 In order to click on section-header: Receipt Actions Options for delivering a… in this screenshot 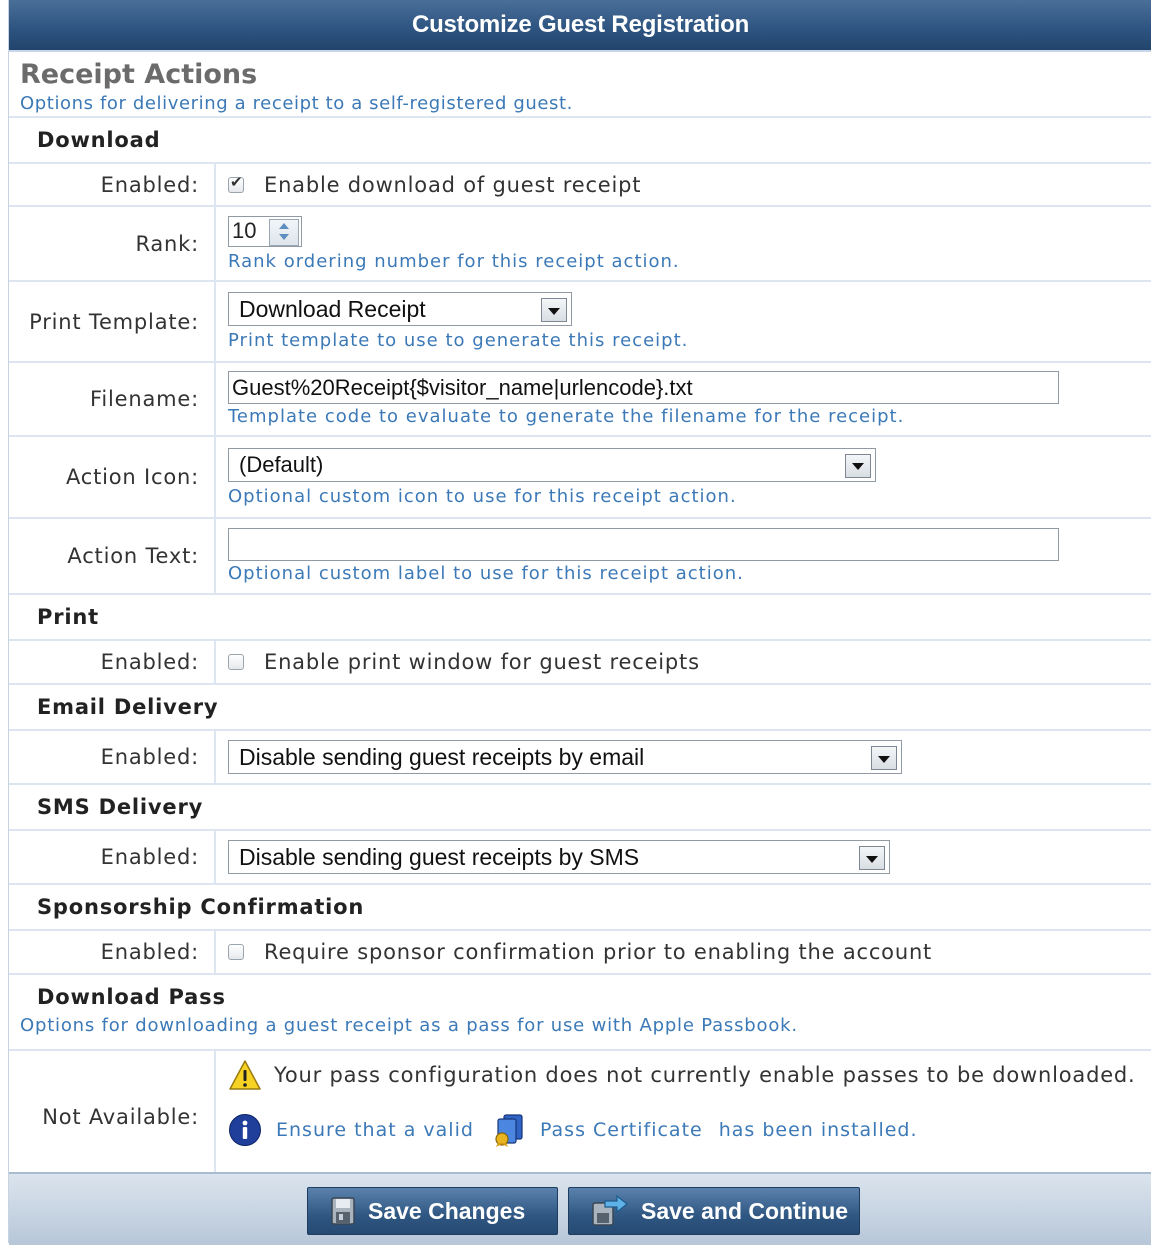, I will do `click(580, 85)`.